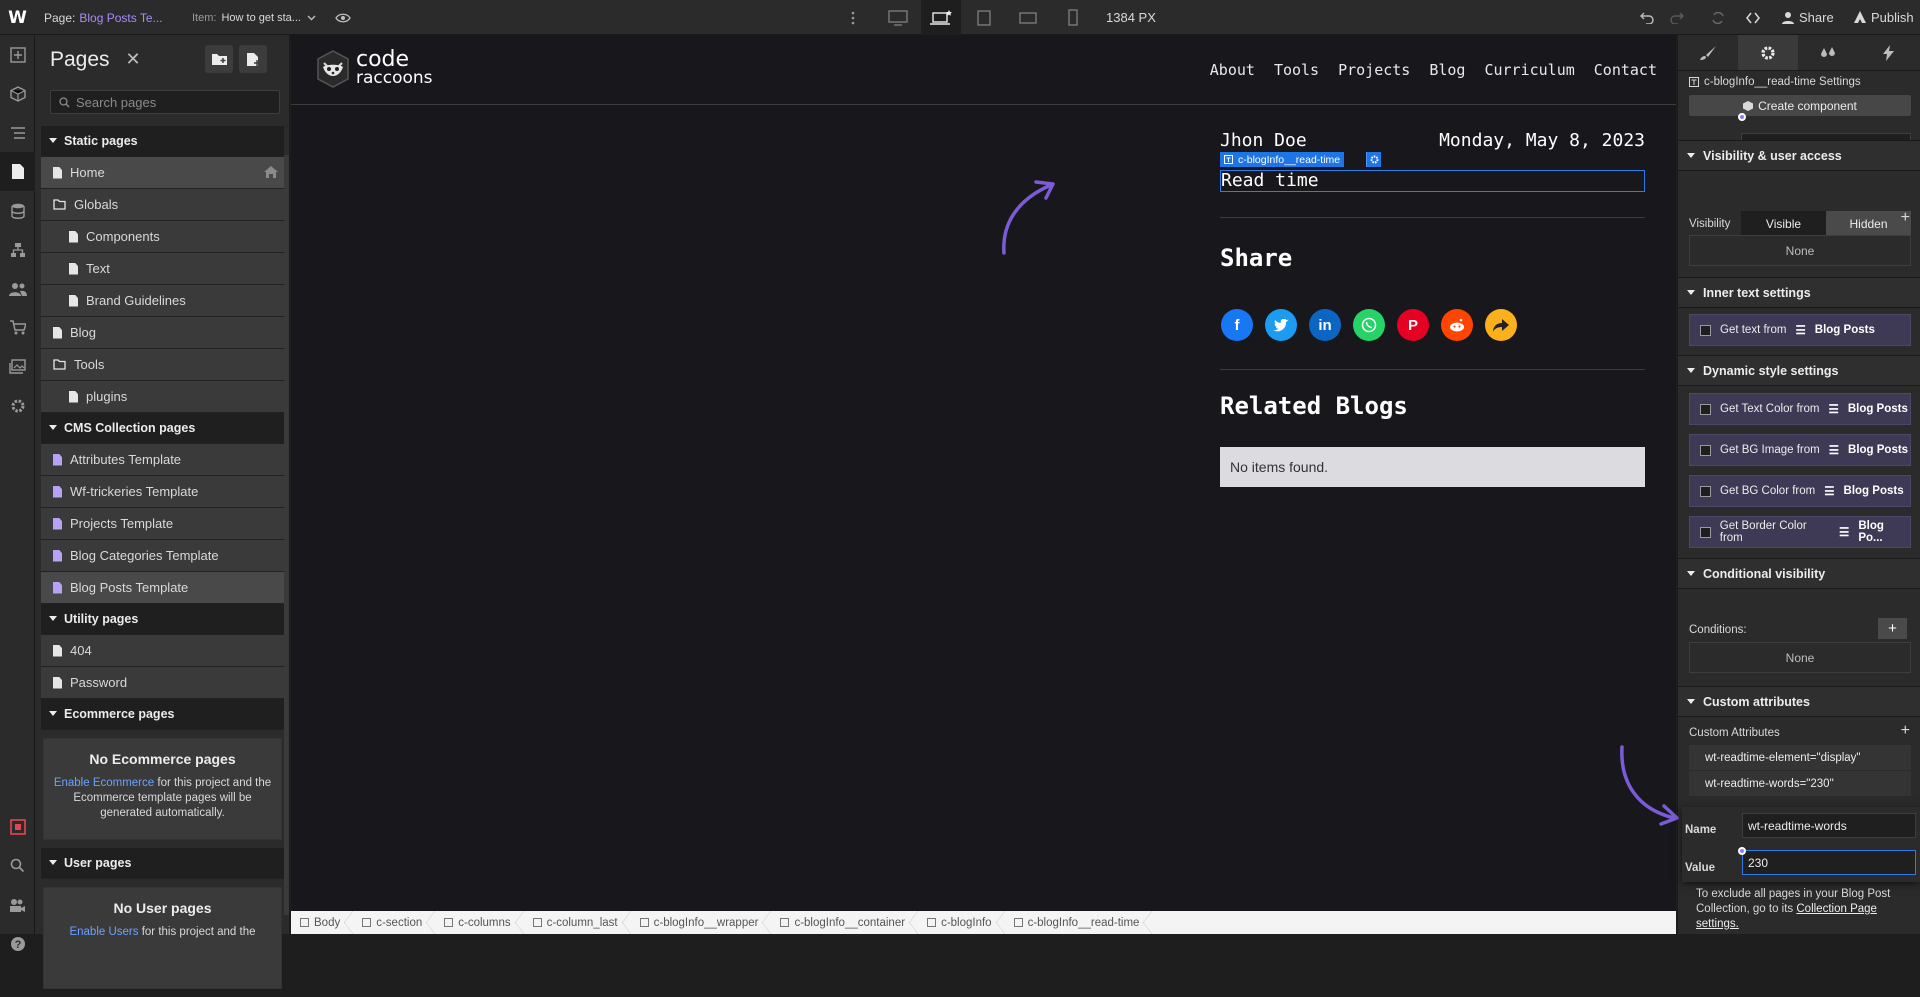  What do you see at coordinates (1079, 922) in the screenshot?
I see `breadcrumb-read-time: c-blogInfo__read-time` at bounding box center [1079, 922].